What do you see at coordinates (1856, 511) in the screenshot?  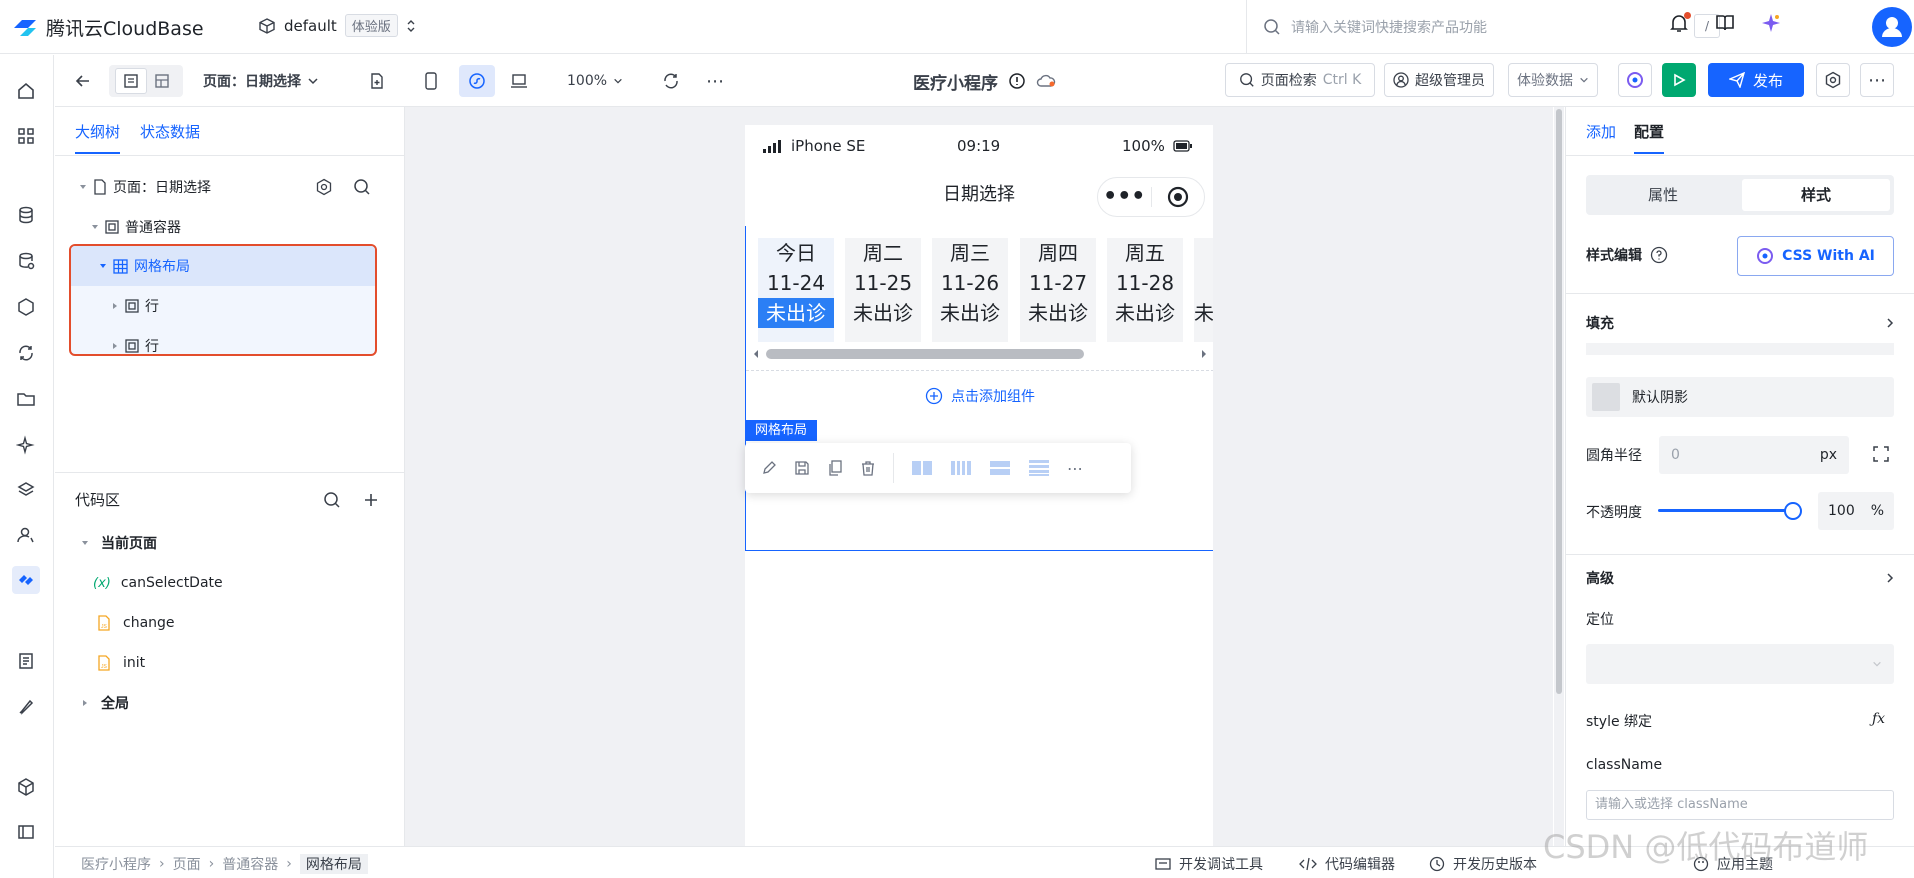 I see `opacity-input: 100 %` at bounding box center [1856, 511].